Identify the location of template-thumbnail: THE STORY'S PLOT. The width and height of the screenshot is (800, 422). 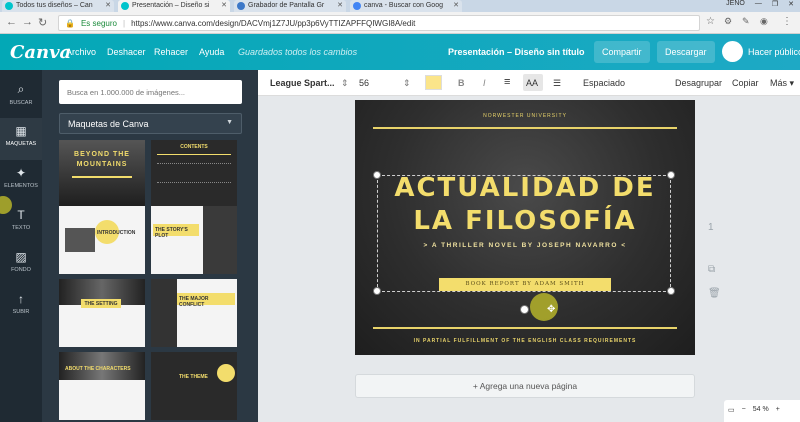
(194, 240).